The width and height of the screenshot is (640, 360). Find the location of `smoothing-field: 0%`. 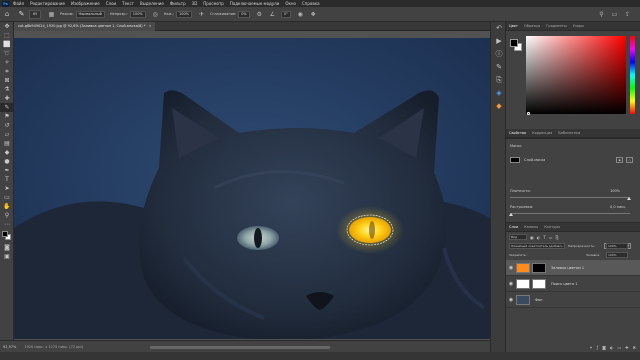

smoothing-field: 0% is located at coordinates (244, 14).